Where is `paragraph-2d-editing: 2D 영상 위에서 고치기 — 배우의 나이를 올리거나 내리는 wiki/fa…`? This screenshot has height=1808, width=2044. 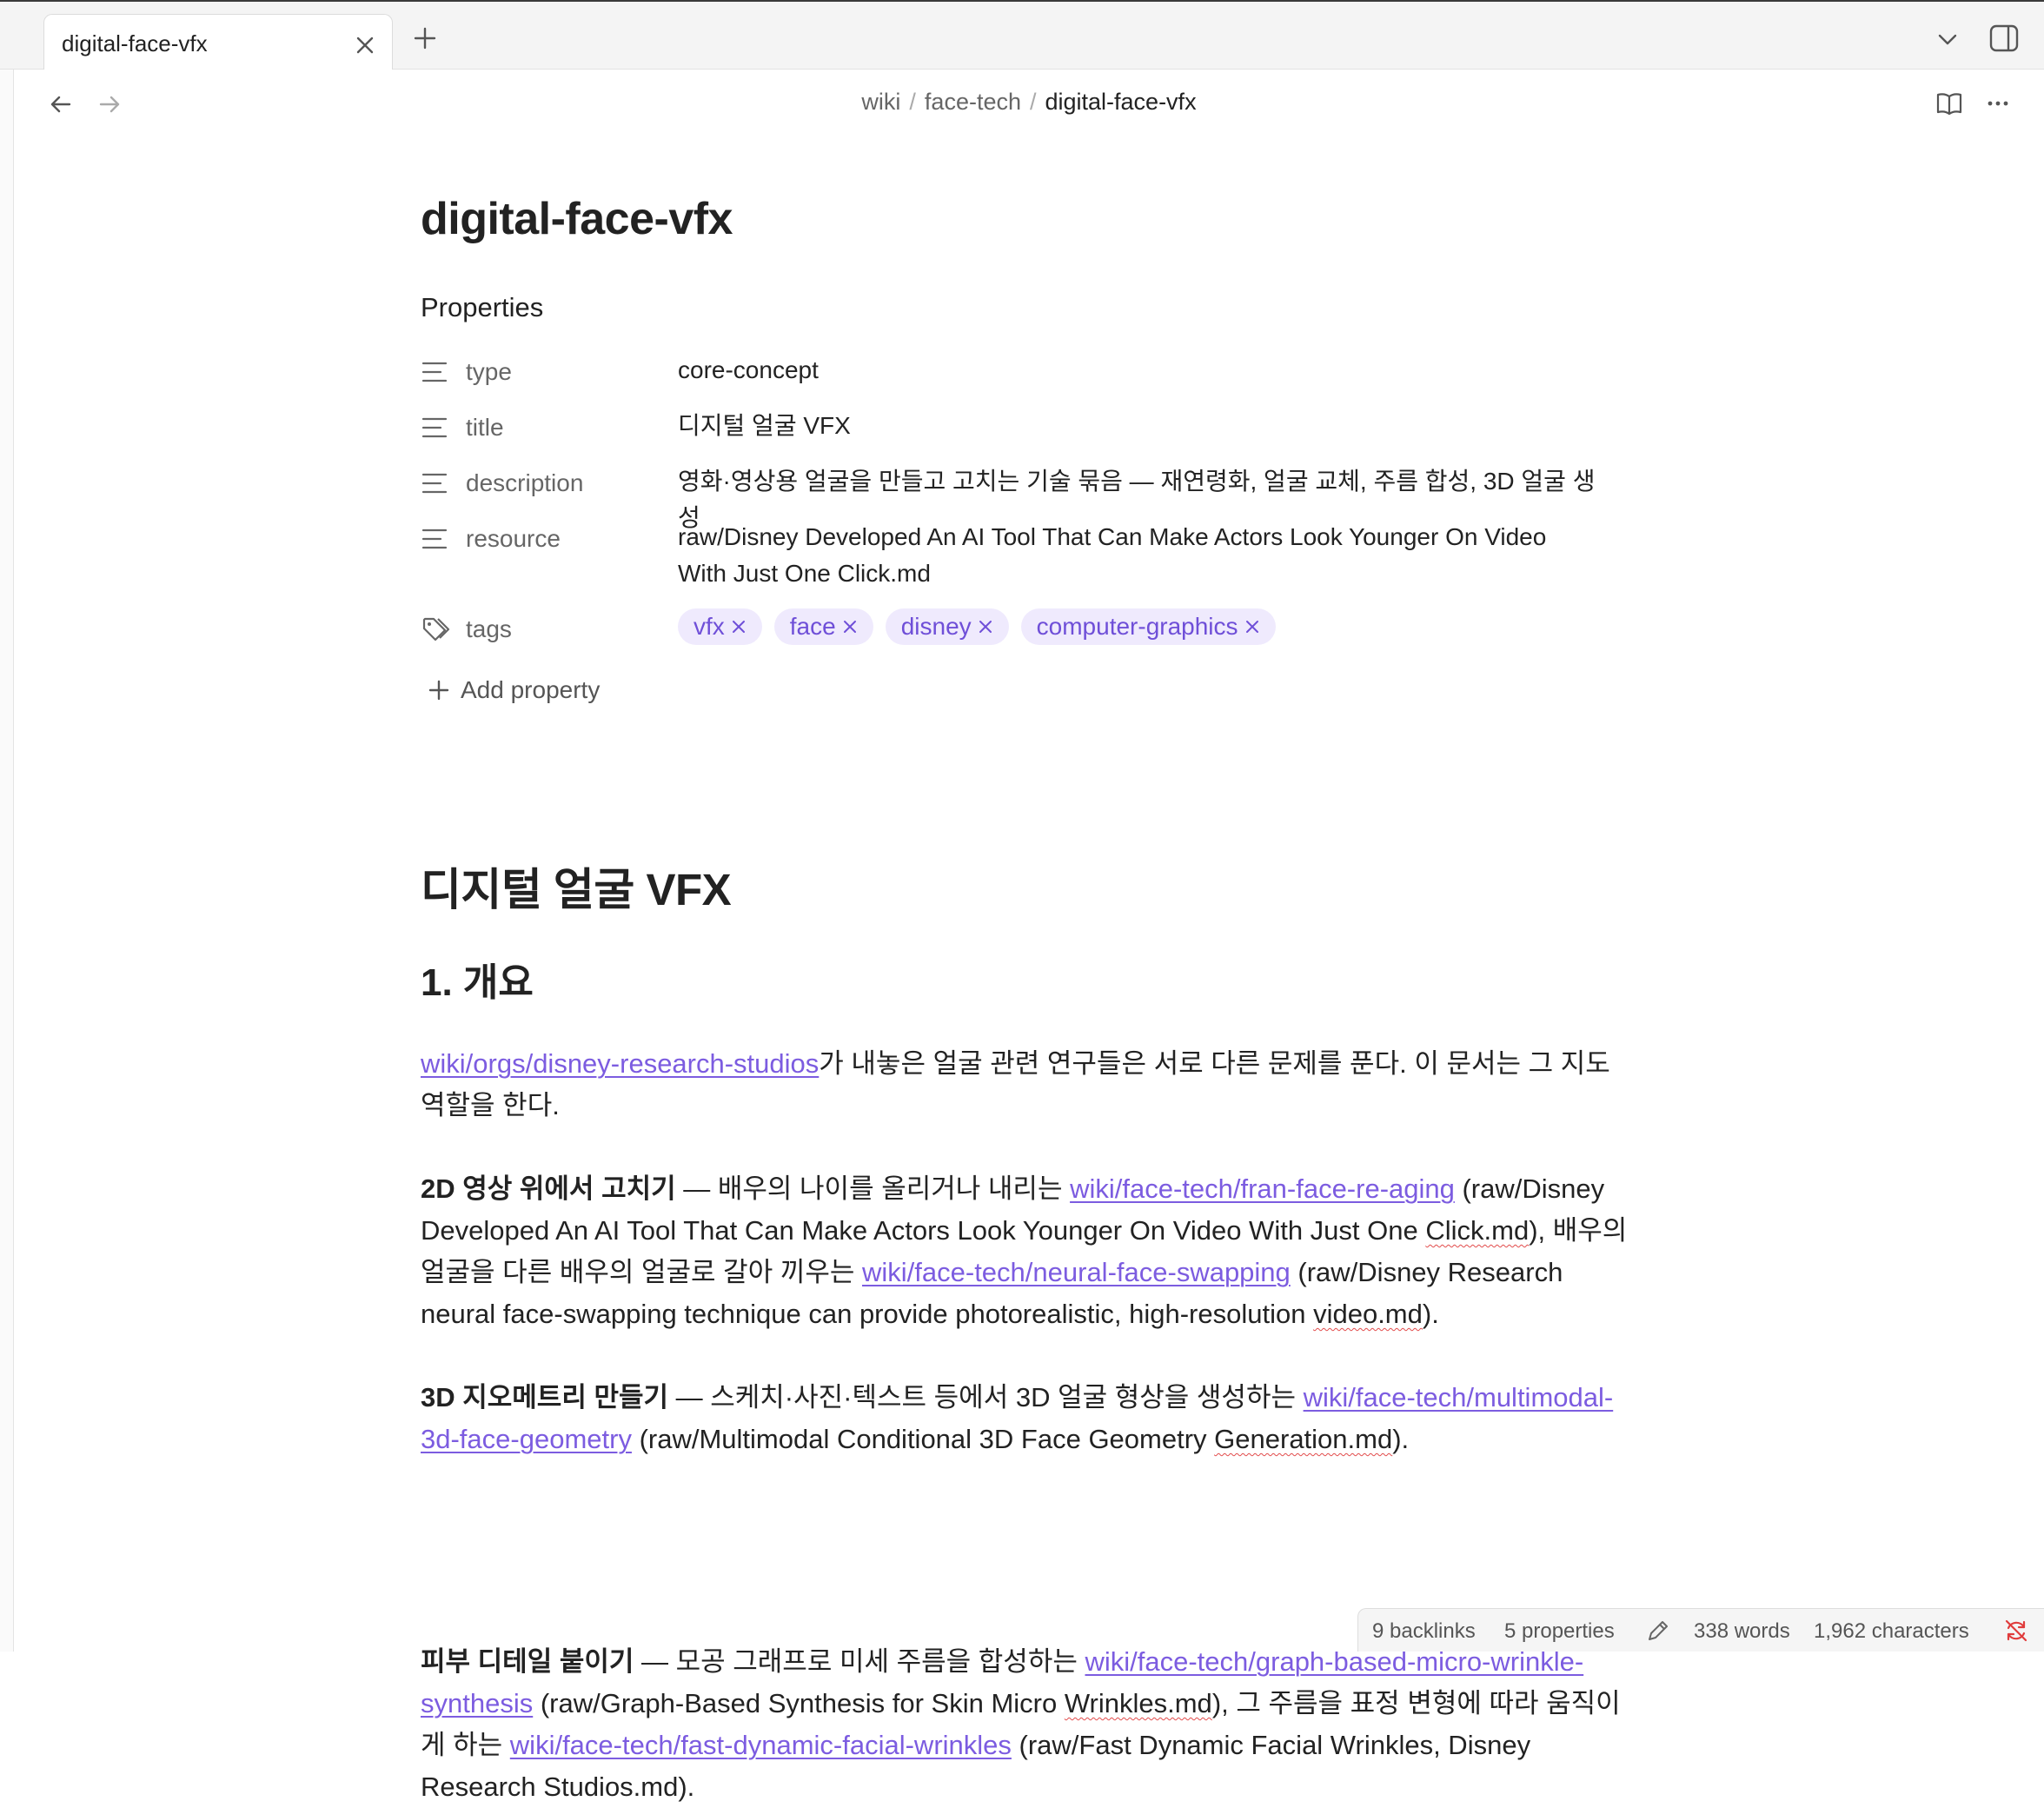 paragraph-2d-editing: 2D 영상 위에서 고치기 — 배우의 나이를 올리거나 내리는 wiki/fa… is located at coordinates (1029, 1251).